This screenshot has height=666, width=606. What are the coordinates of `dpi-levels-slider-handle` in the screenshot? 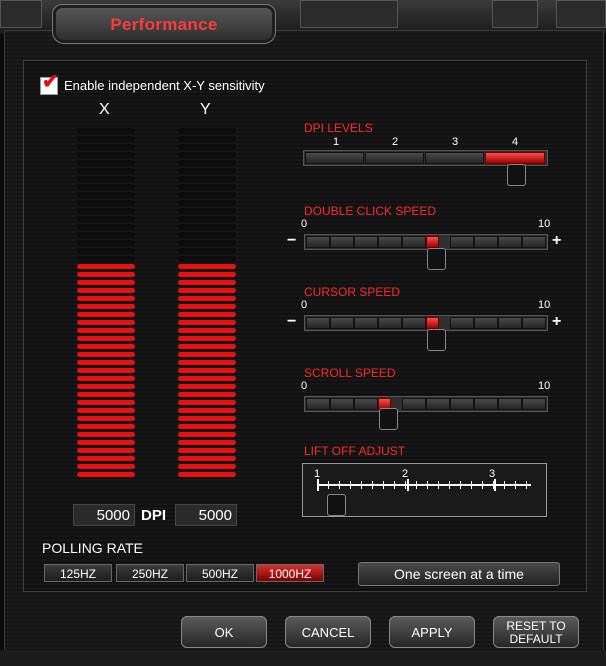 It's located at (516, 175).